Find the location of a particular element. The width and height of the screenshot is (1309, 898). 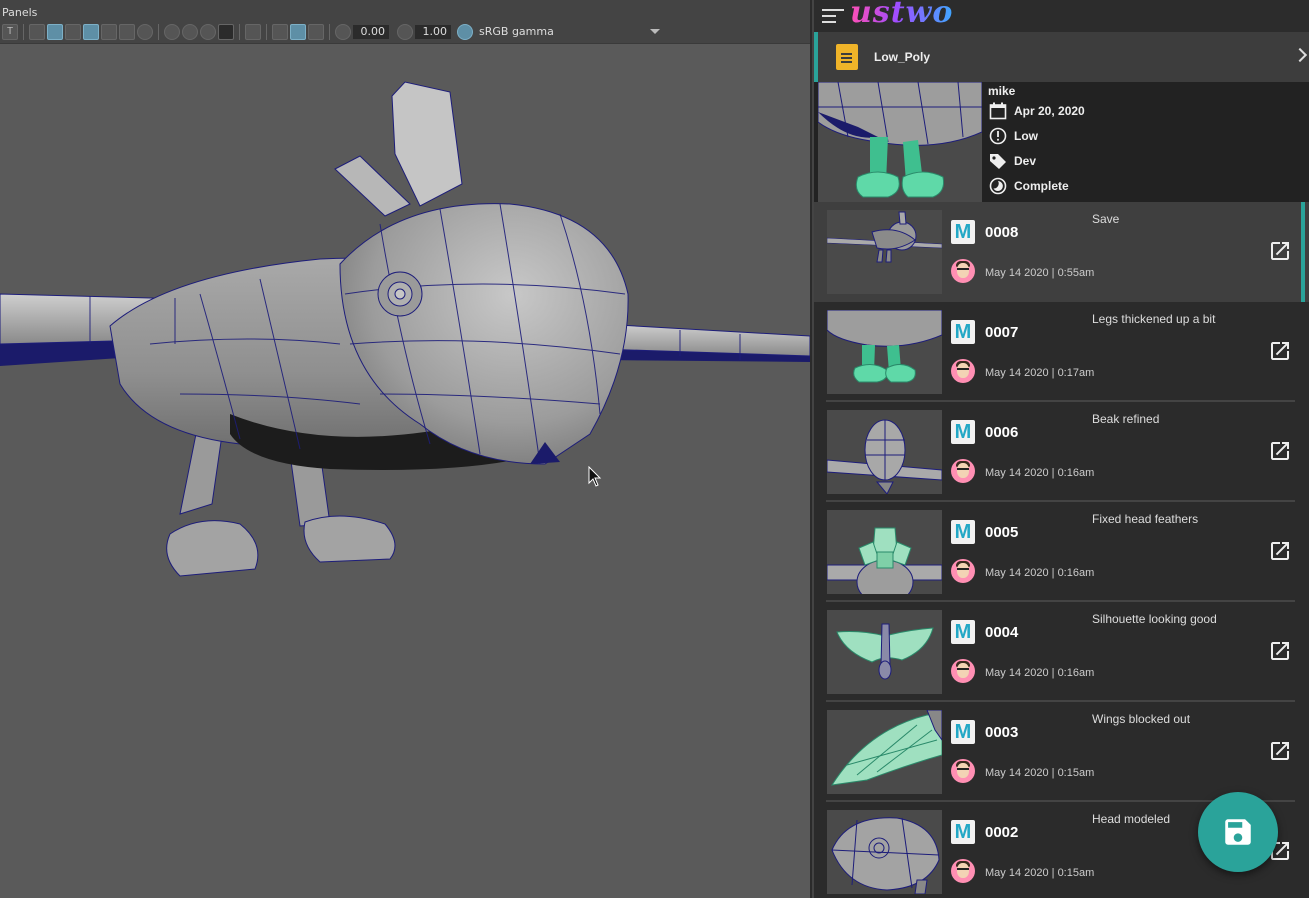

version-message: Save is located at coordinates (1106, 219).